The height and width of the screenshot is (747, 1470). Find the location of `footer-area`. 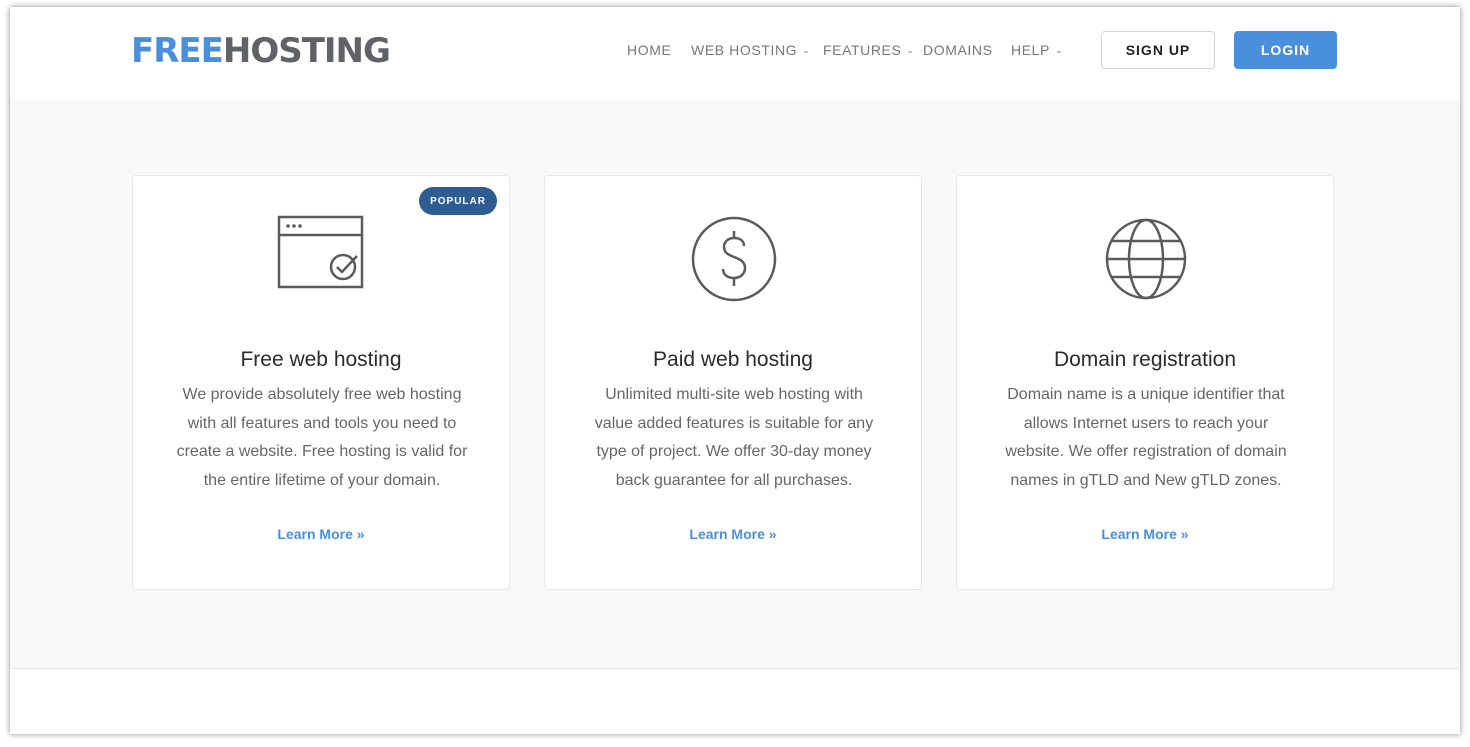

footer-area is located at coordinates (735, 701).